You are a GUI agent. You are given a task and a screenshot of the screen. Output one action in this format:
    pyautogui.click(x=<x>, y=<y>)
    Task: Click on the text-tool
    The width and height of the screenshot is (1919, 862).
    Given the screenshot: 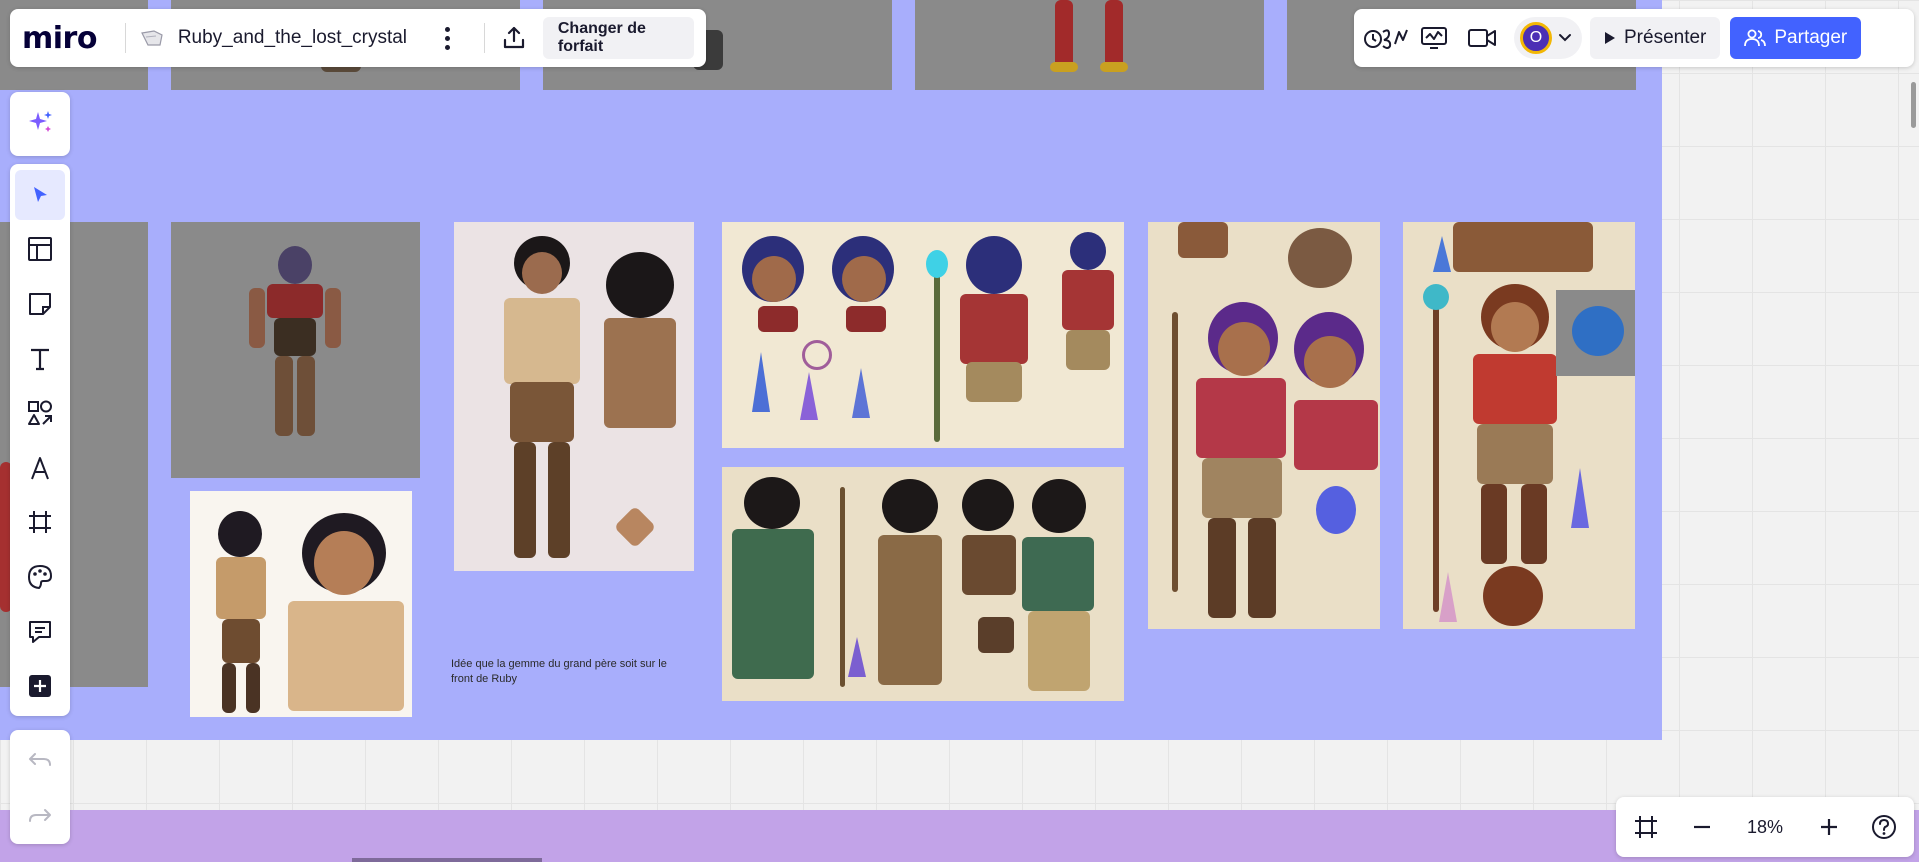 What is the action you would take?
    pyautogui.click(x=40, y=359)
    